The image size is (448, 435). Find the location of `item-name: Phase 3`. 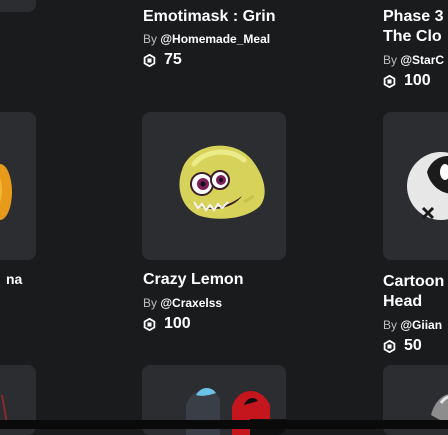

item-name: Phase 3 is located at coordinates (413, 16).